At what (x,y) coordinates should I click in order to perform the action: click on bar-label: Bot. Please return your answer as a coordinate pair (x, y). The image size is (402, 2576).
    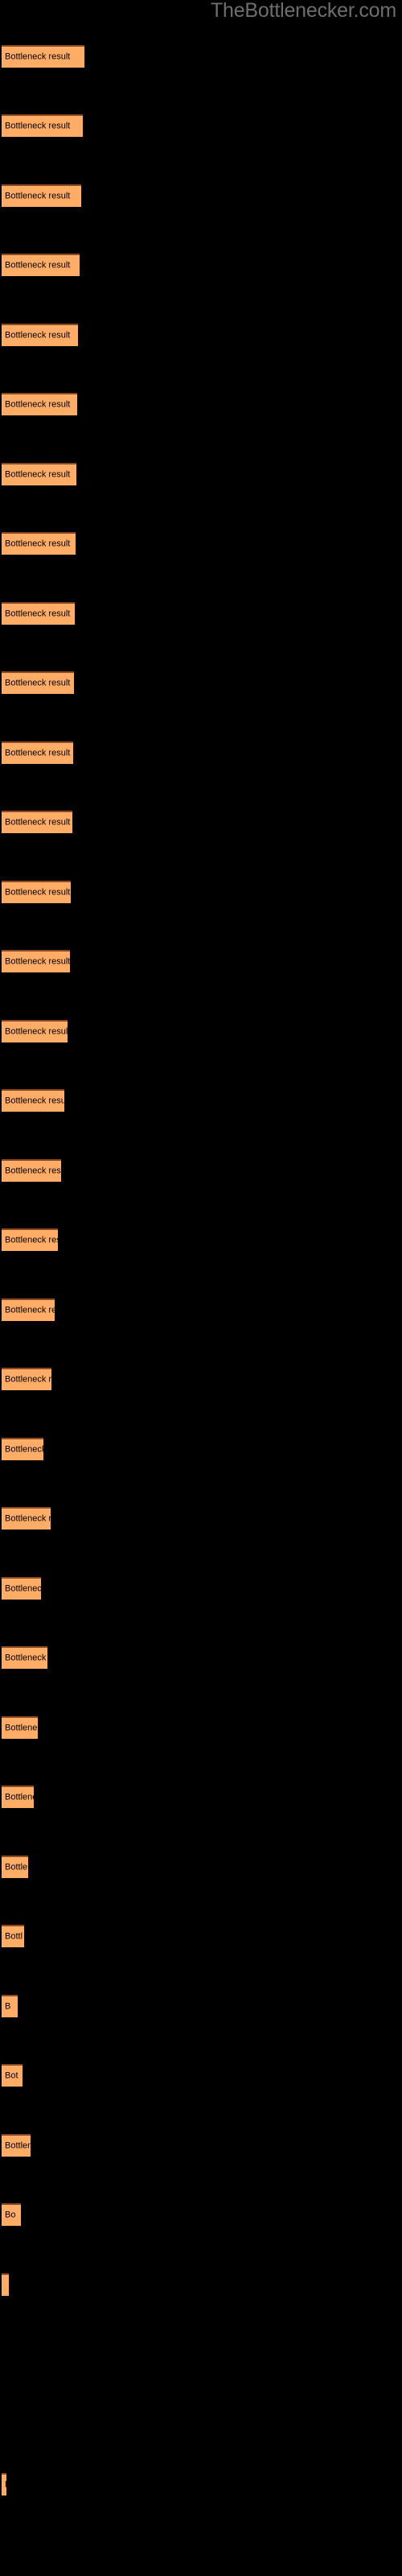
    Looking at the image, I should click on (11, 2075).